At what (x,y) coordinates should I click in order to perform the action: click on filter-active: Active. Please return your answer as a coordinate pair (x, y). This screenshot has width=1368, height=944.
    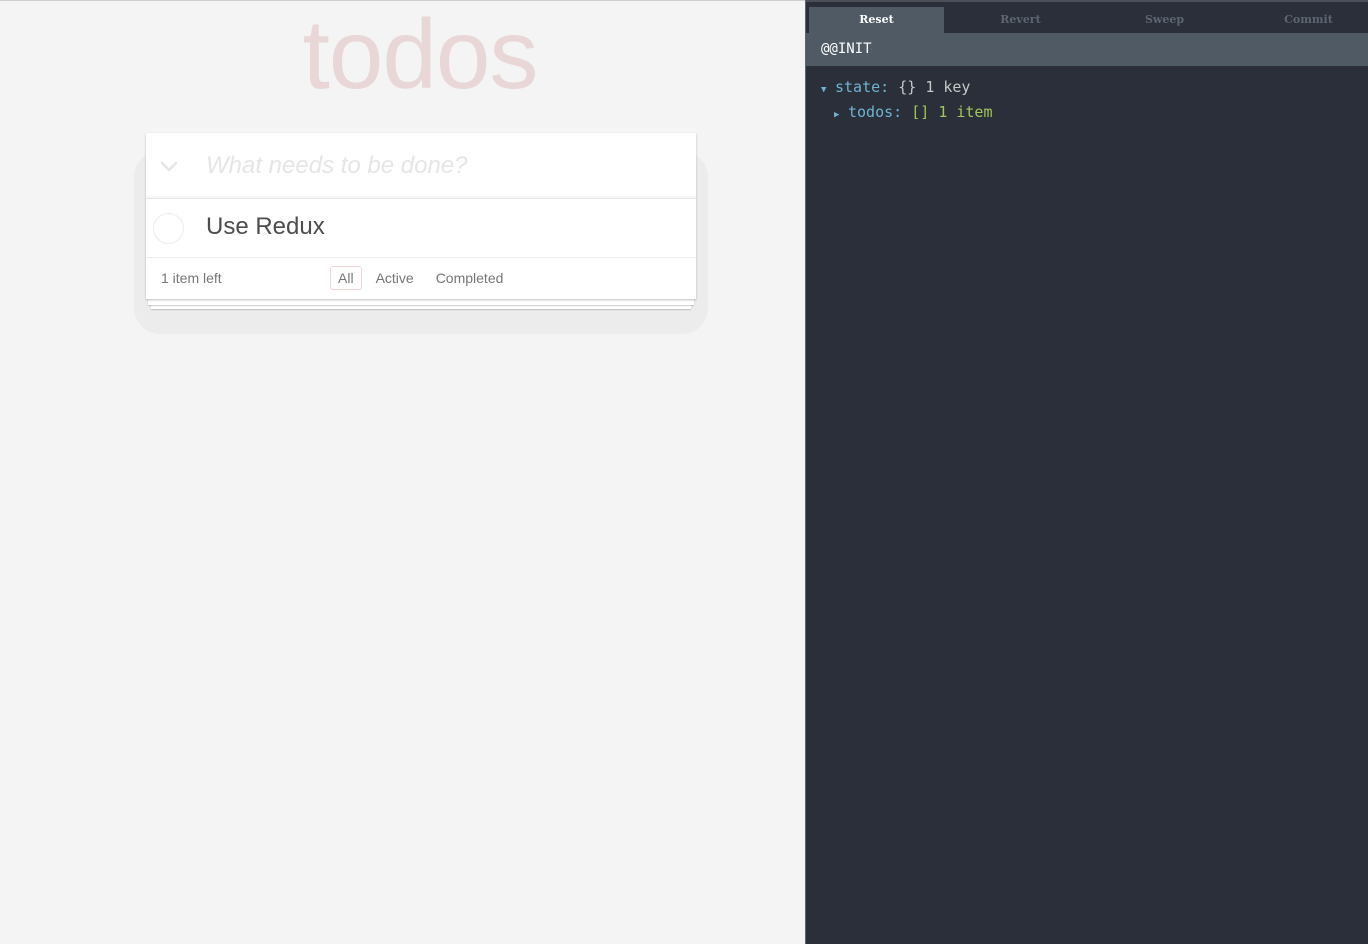
    Looking at the image, I should click on (395, 278).